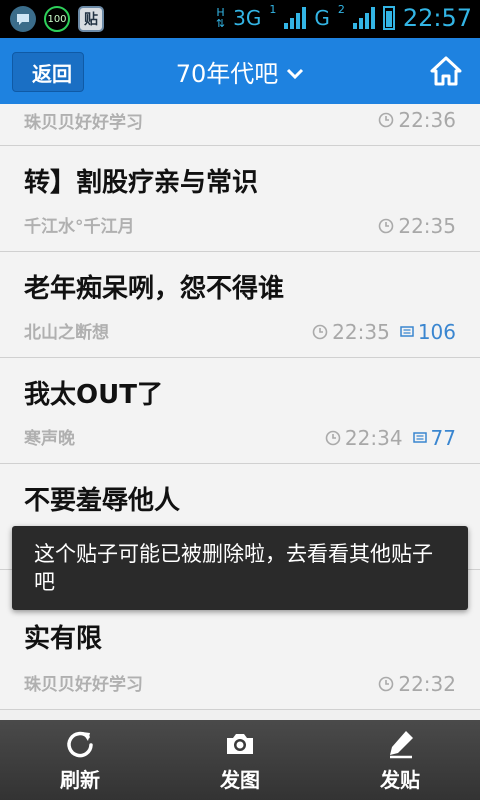 The height and width of the screenshot is (800, 480). I want to click on app-header: 返回 70年代吧, so click(240, 71).